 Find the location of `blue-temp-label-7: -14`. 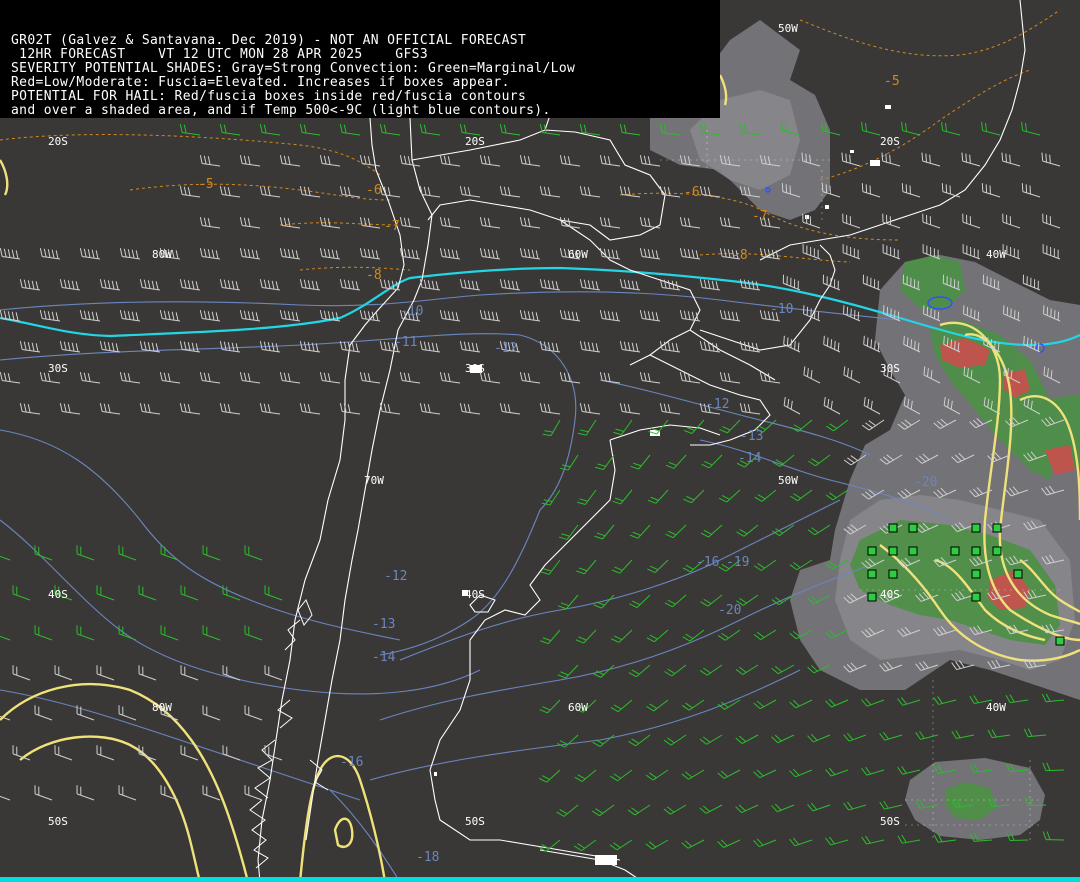

blue-temp-label-7: -14 is located at coordinates (750, 458).